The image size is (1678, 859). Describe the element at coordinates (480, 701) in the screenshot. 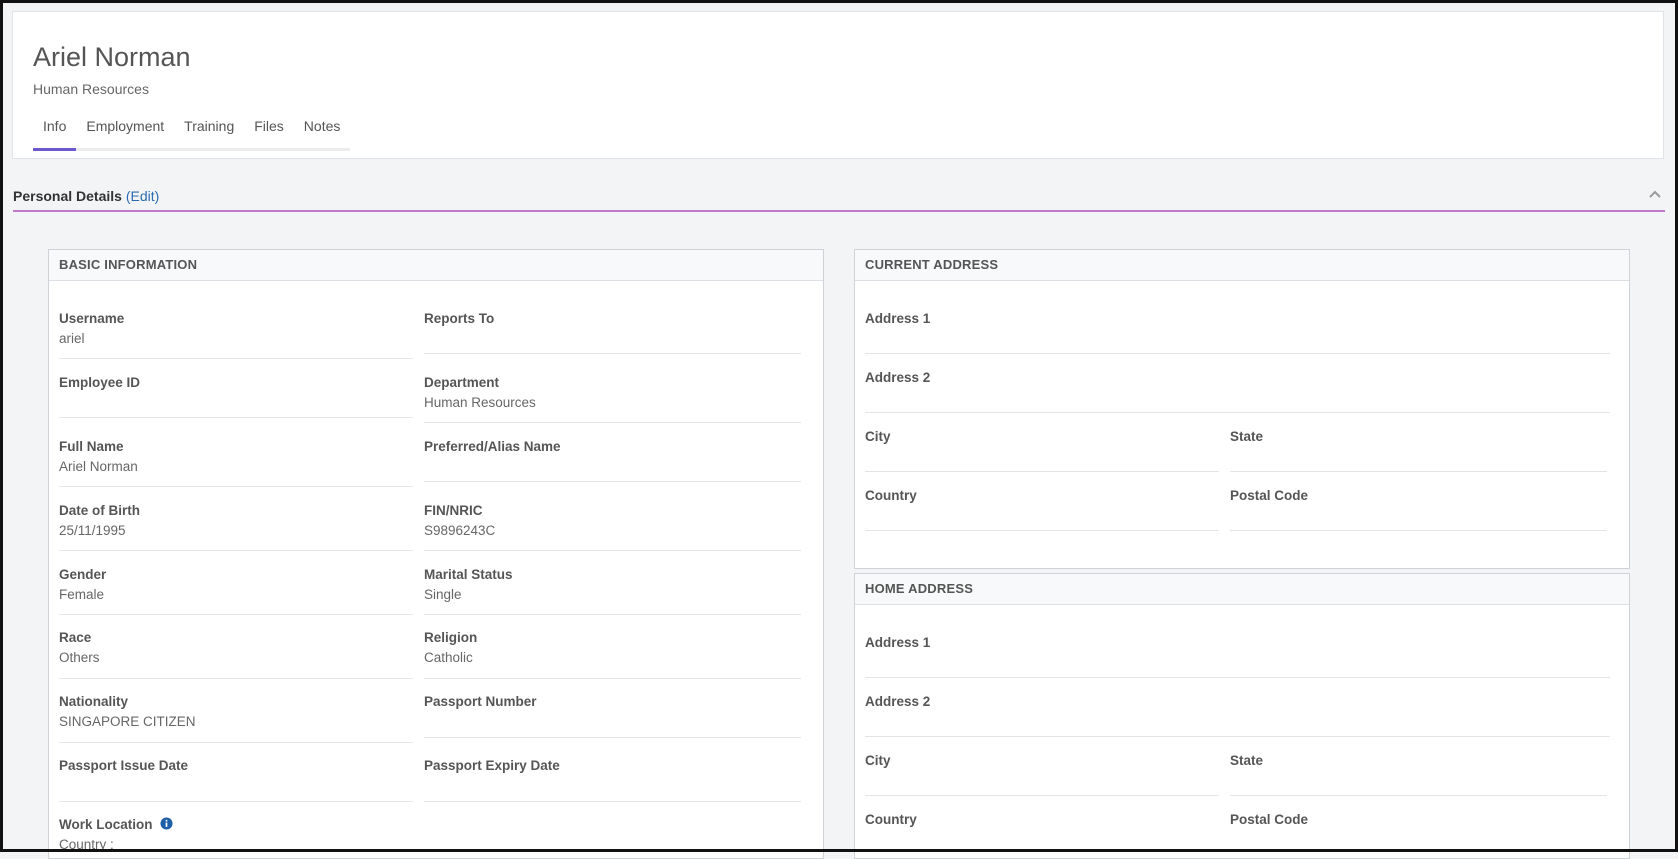

I see `field-label: Passport Number` at that location.